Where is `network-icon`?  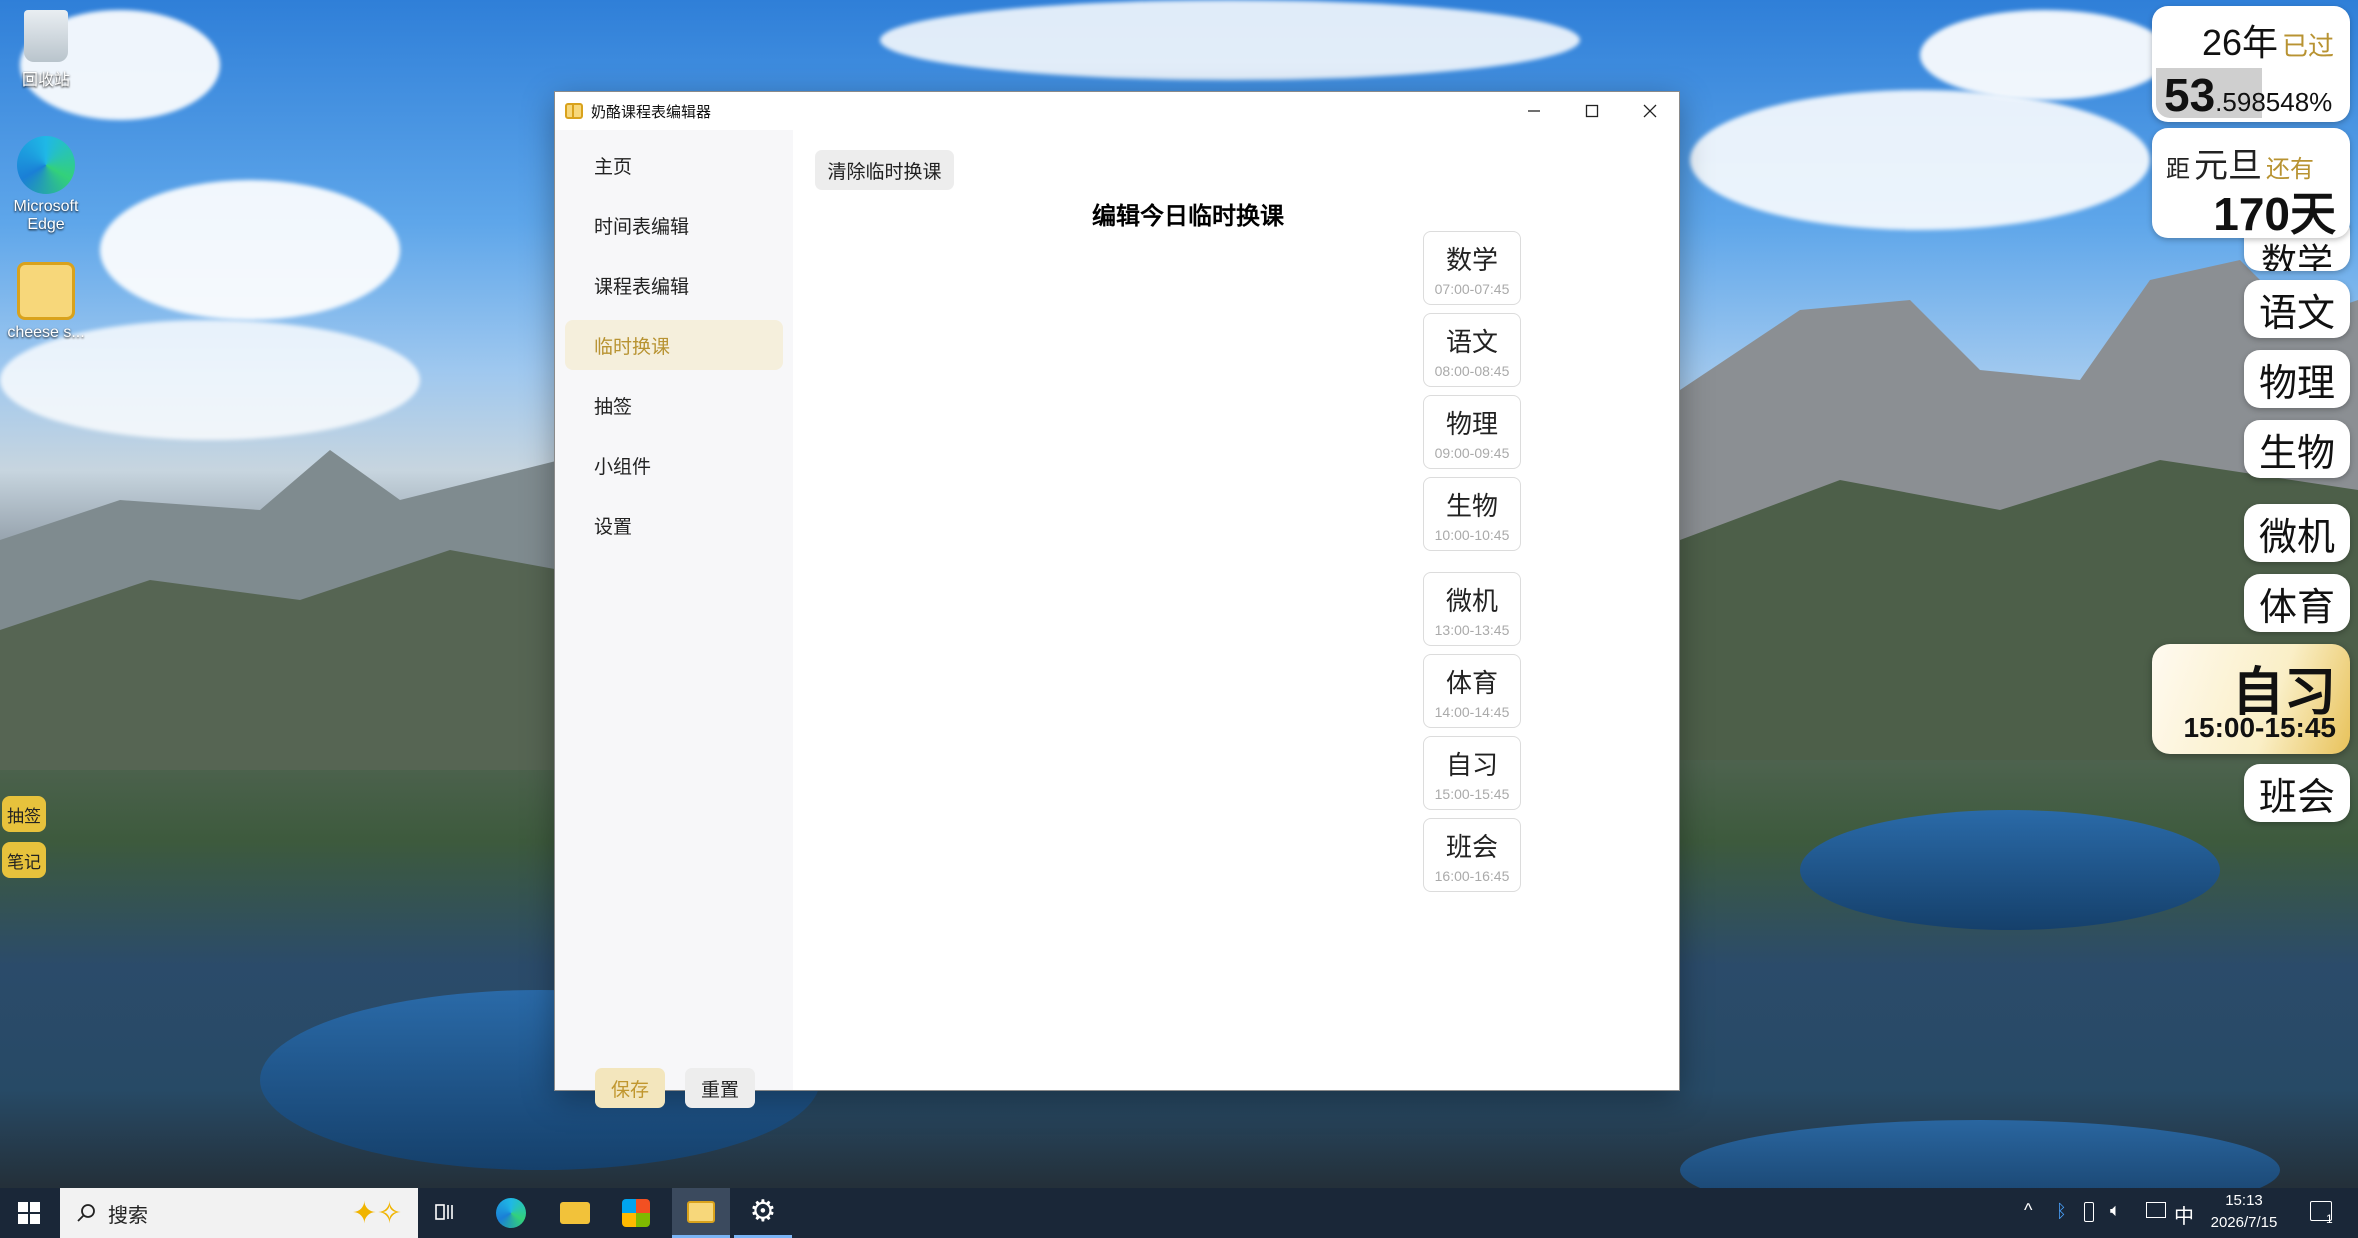
network-icon is located at coordinates (2156, 1210).